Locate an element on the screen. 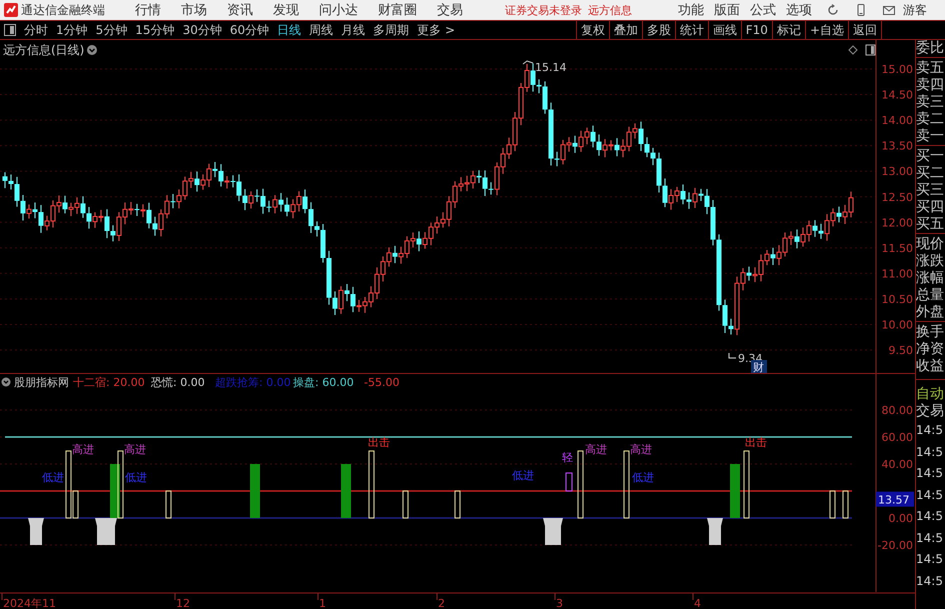 This screenshot has height=609, width=945. app-title: 通达信金融终端 is located at coordinates (63, 10).